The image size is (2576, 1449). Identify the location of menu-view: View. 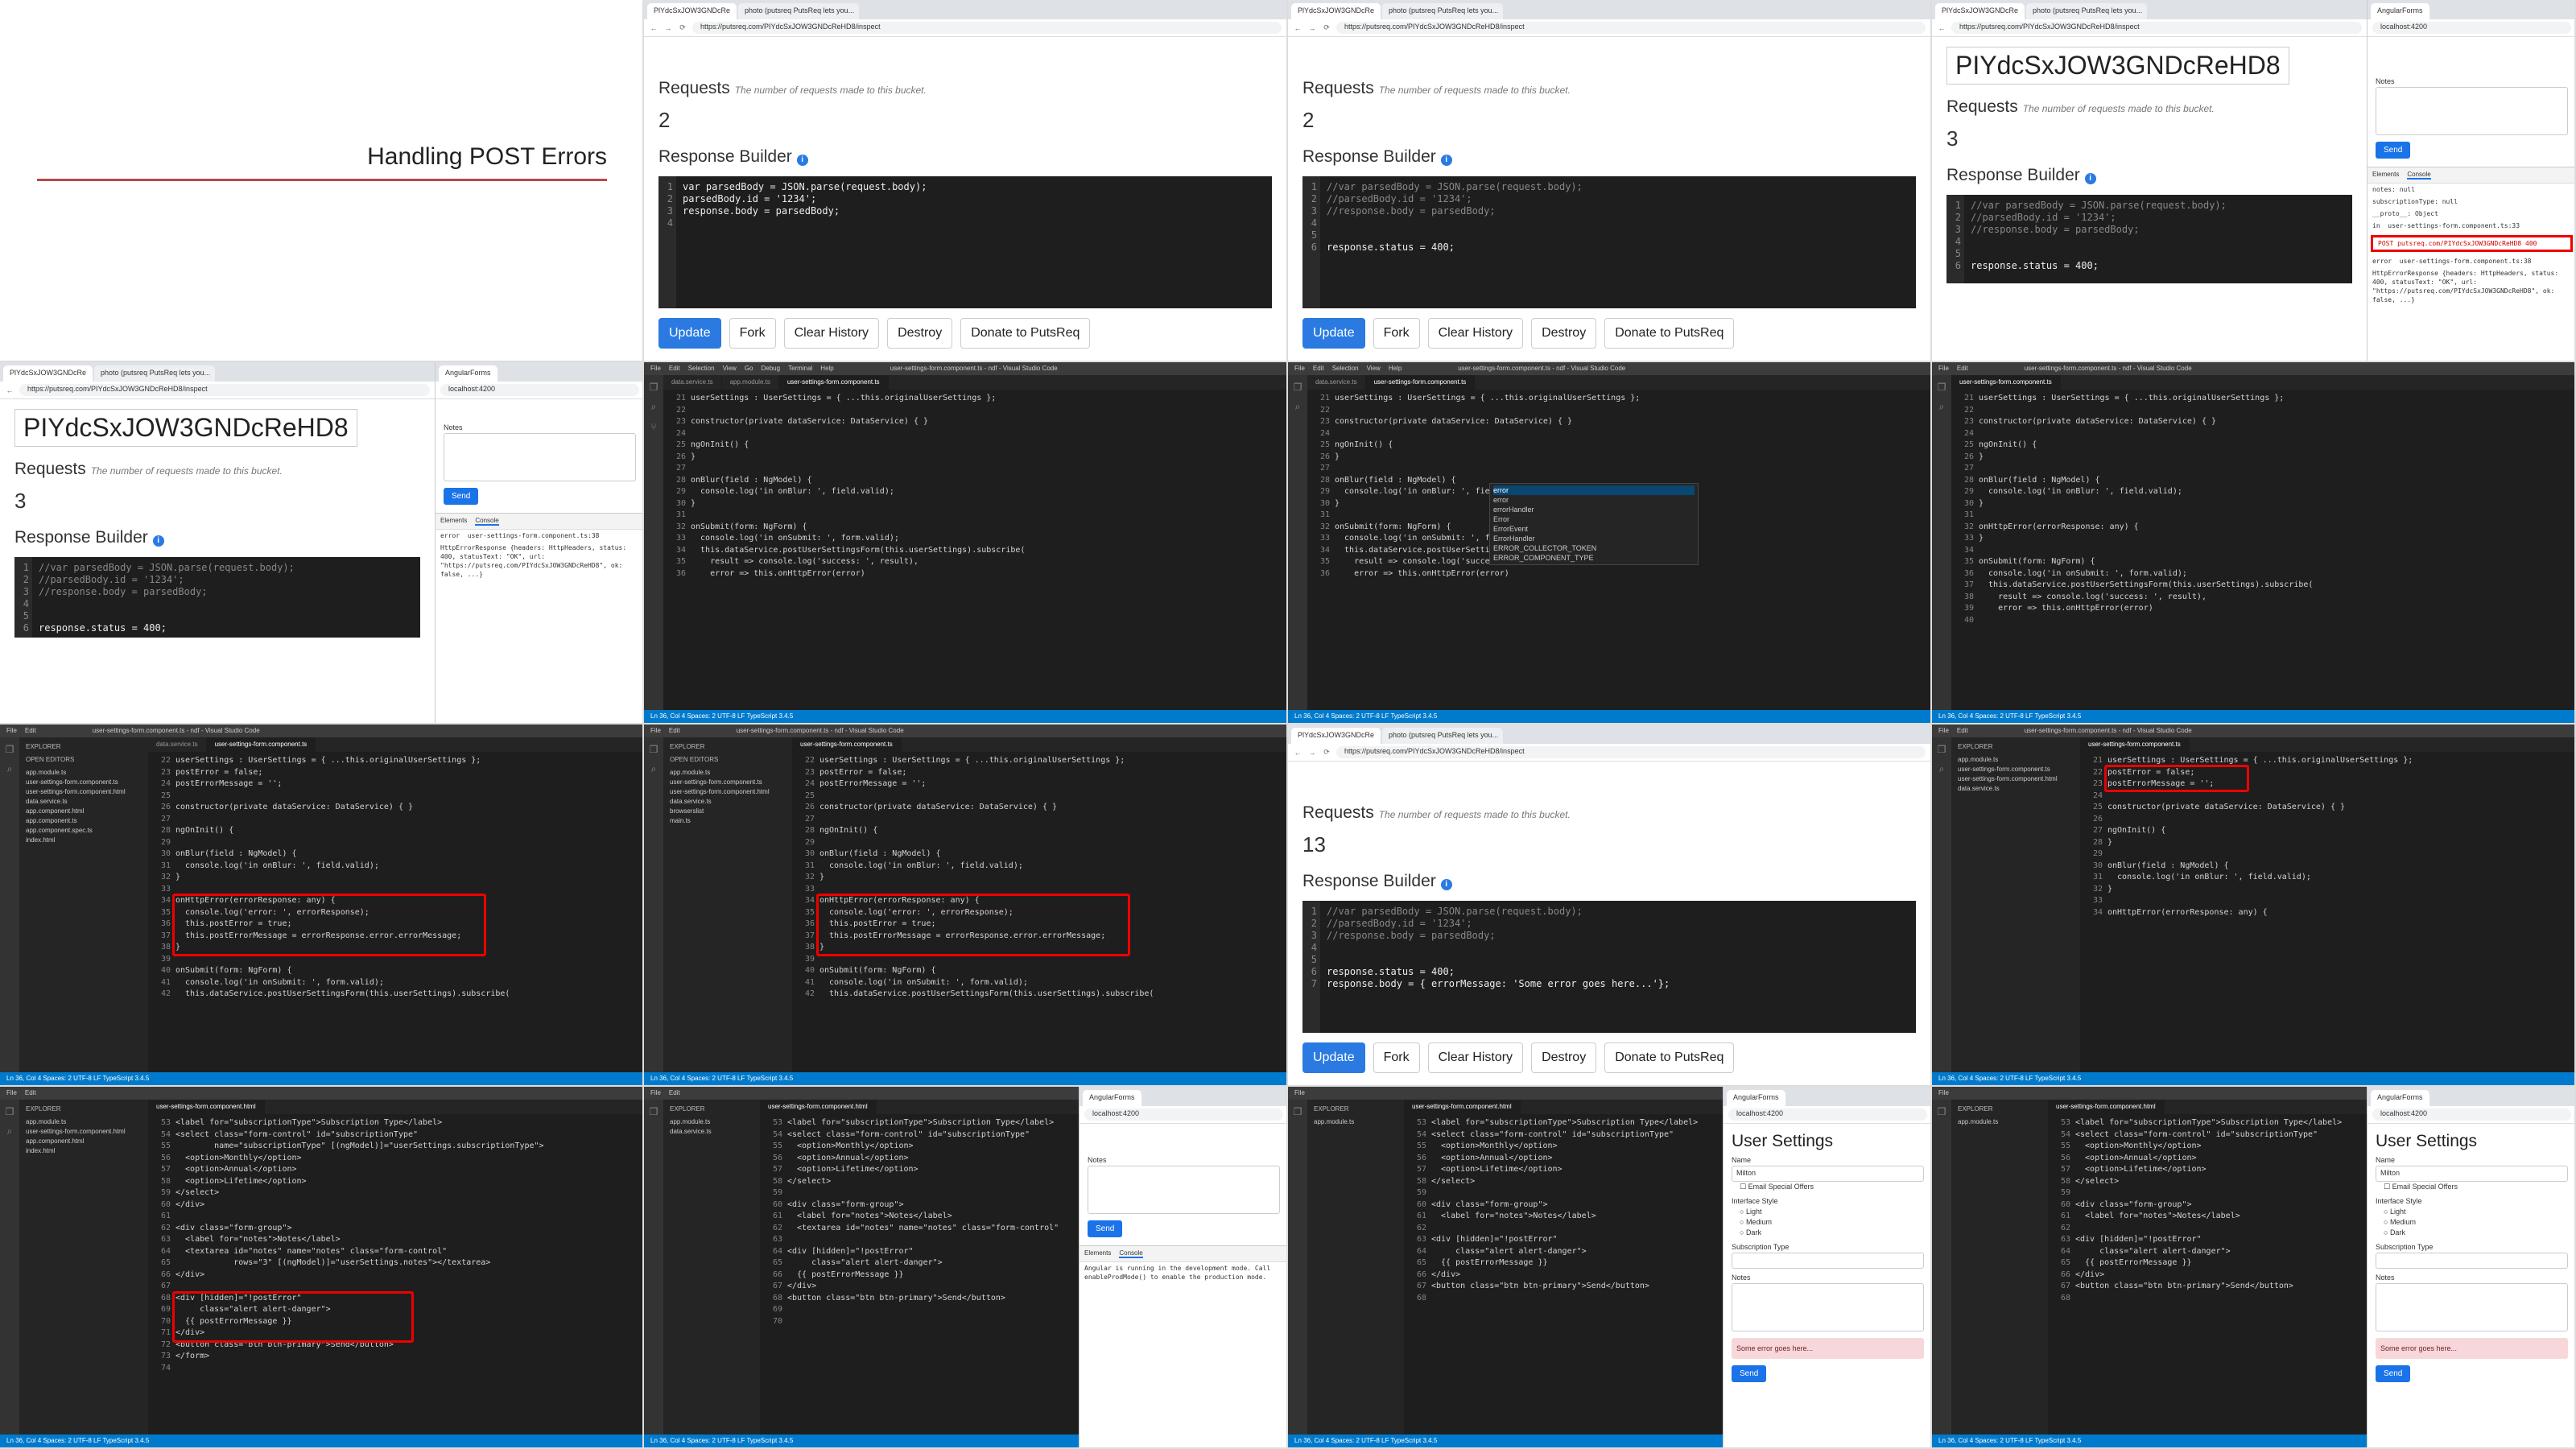
(1374, 369).